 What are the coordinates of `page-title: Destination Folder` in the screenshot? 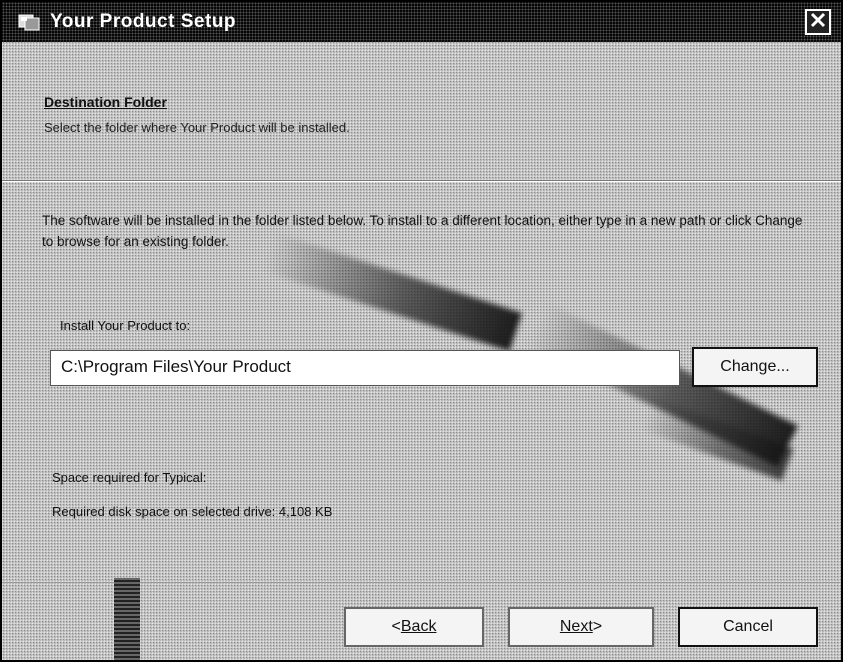 It's located at (105, 102).